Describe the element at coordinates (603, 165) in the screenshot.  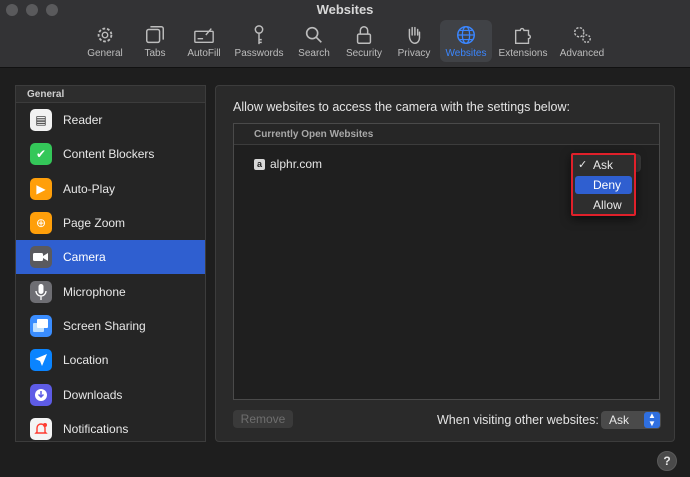
I see `menu-item-ask: ✓ Ask` at that location.